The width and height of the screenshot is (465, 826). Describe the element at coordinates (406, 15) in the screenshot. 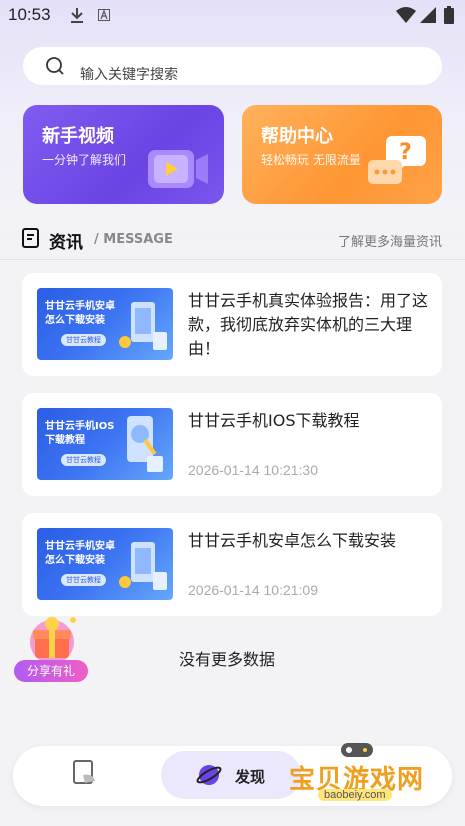

I see `wifi-icon` at that location.